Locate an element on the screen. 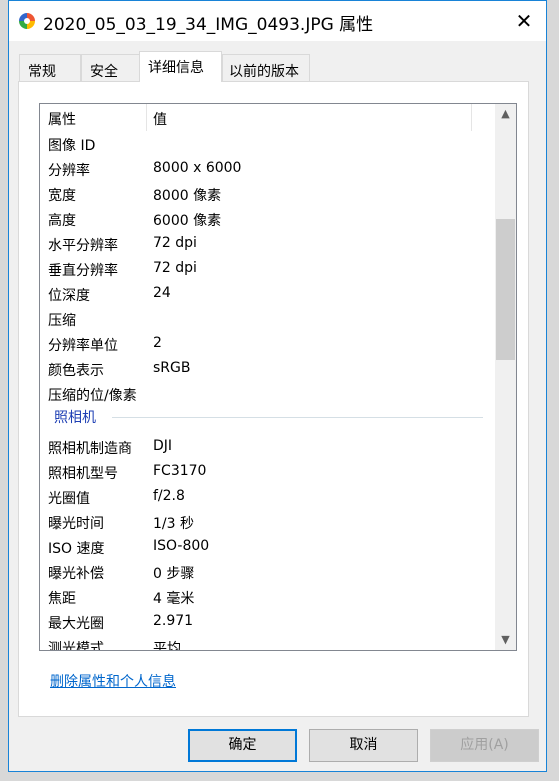 Image resolution: width=559 pixels, height=781 pixels. tab-details: 详细信息 is located at coordinates (180, 66).